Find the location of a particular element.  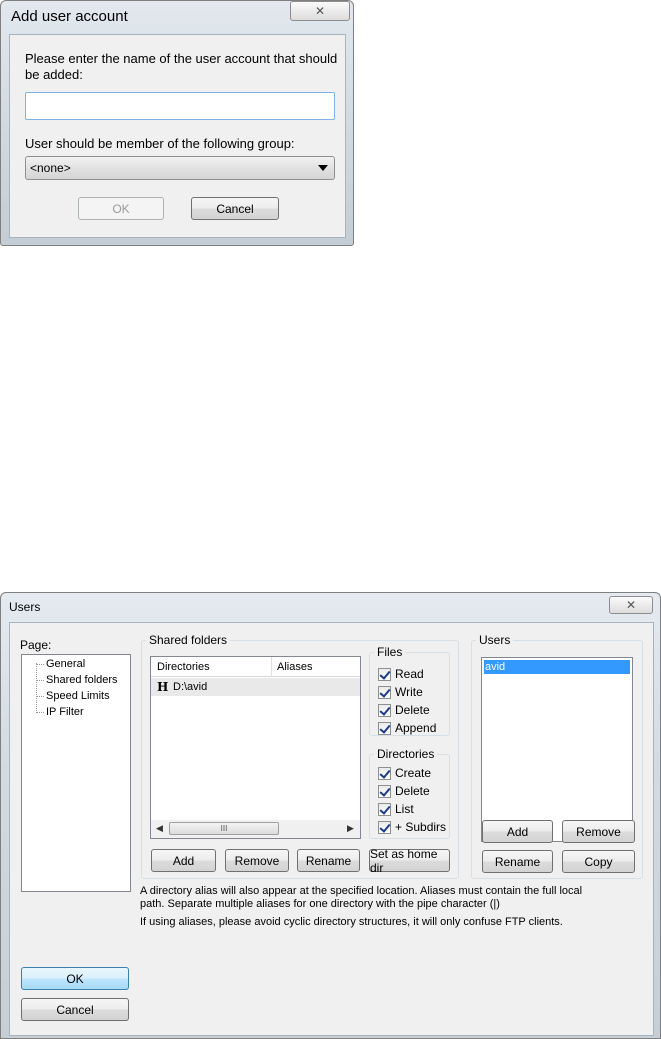

table-row: H D:\avid is located at coordinates (255, 687).